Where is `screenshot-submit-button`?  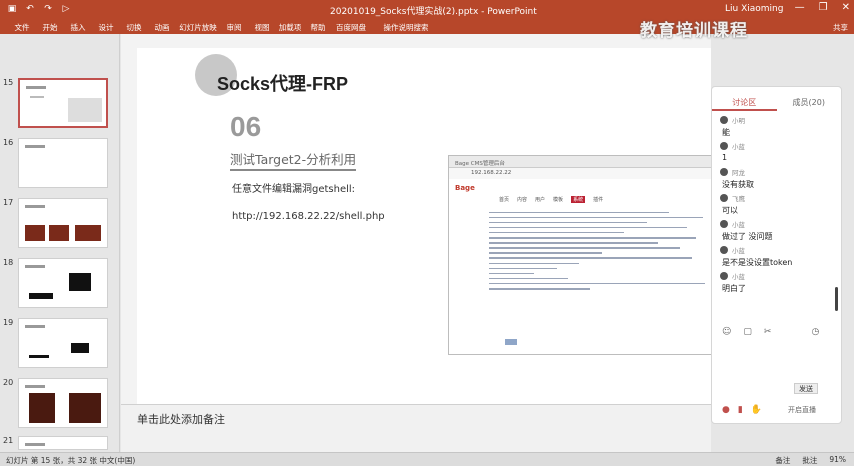
screenshot-submit-button is located at coordinates (511, 342).